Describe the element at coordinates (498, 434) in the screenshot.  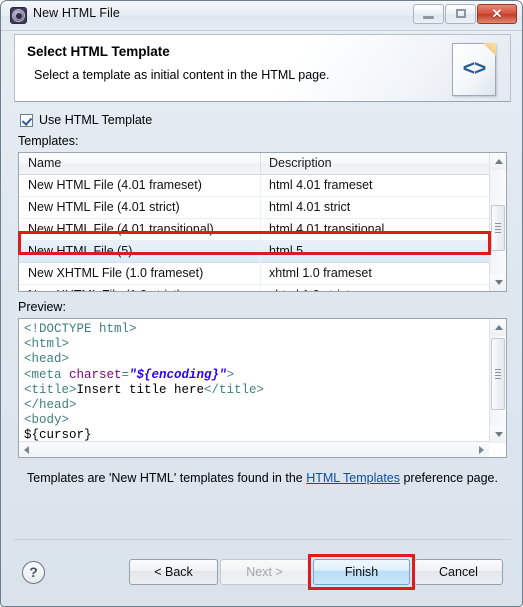
I see `preview-scroll-down-arrow-icon` at that location.